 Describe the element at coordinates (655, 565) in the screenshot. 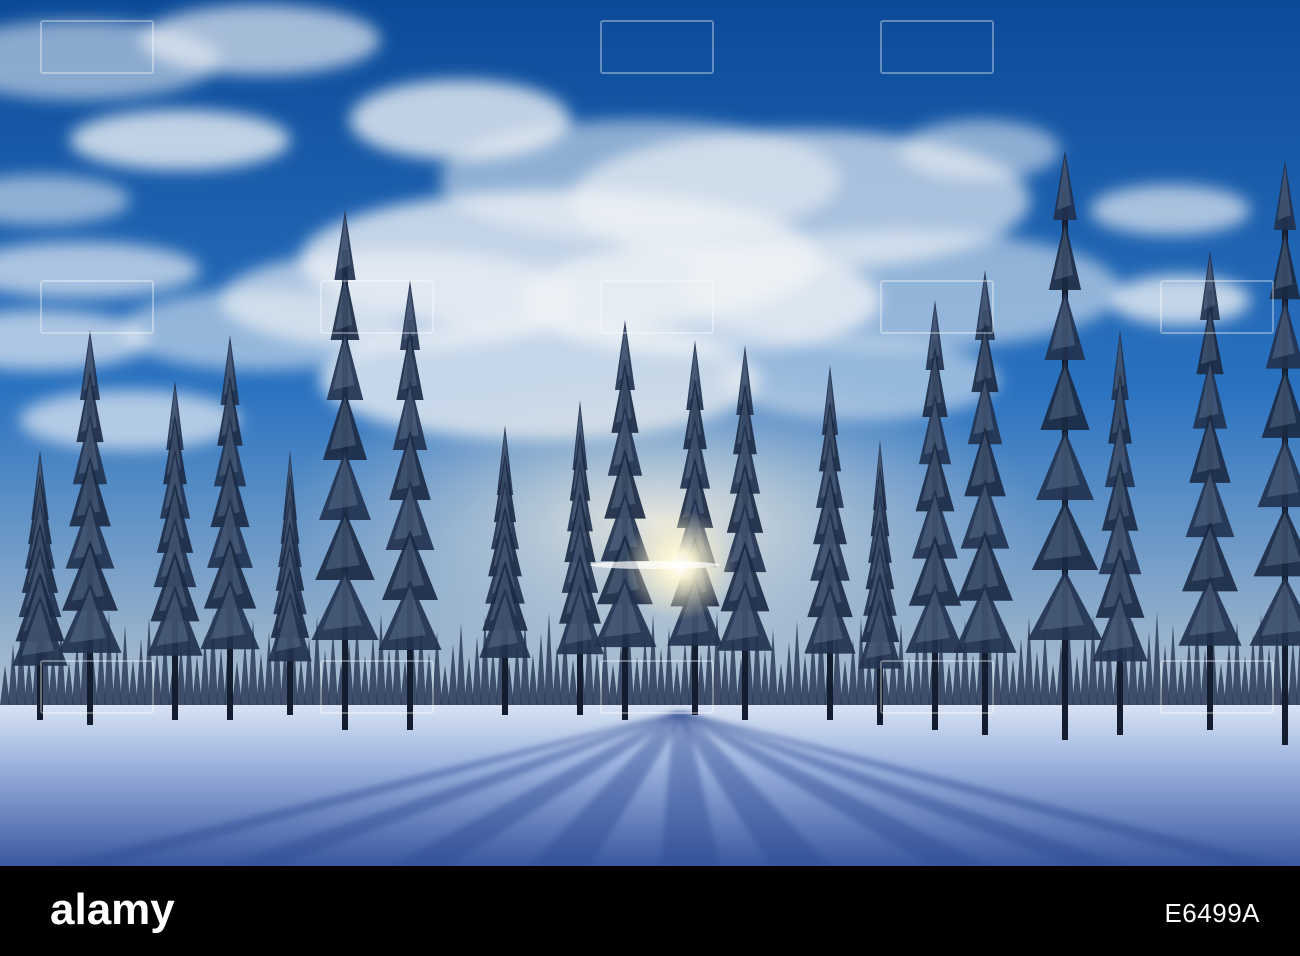

I see `lens-flare-streak` at that location.